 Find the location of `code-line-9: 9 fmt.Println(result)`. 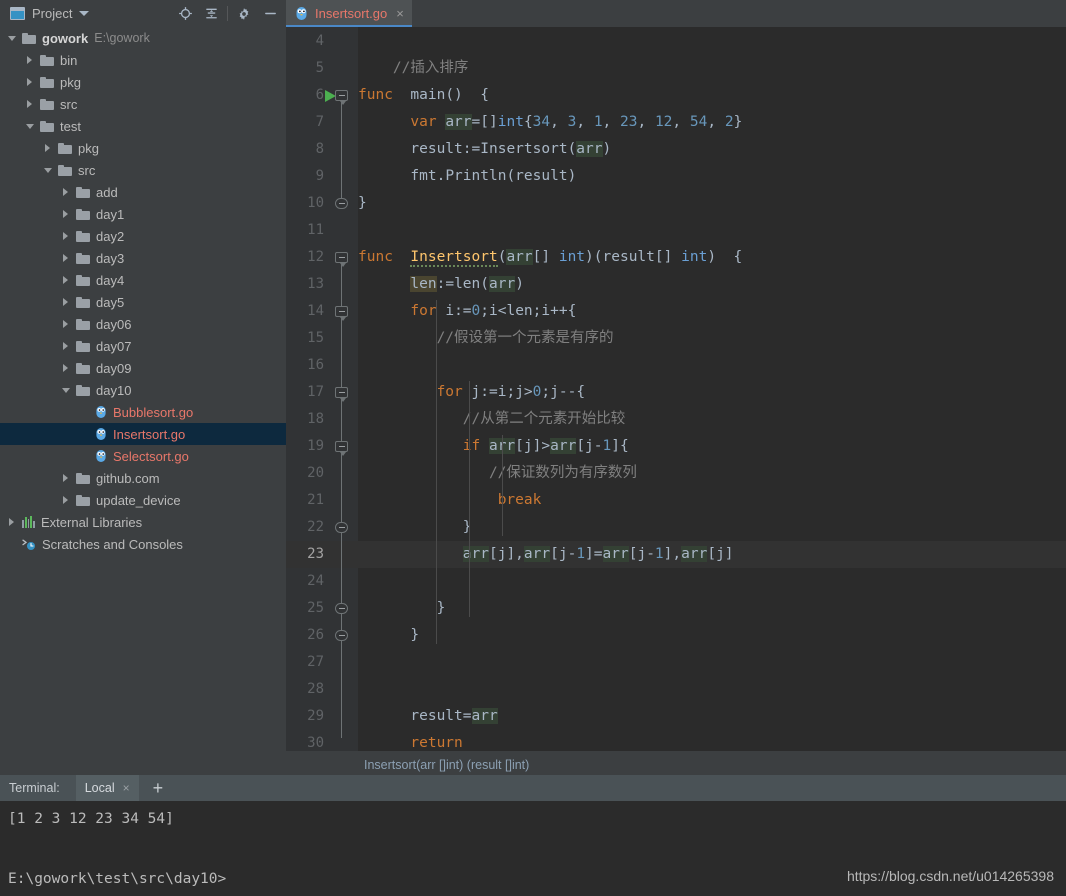

code-line-9: 9 fmt.Println(result) is located at coordinates (676, 176).